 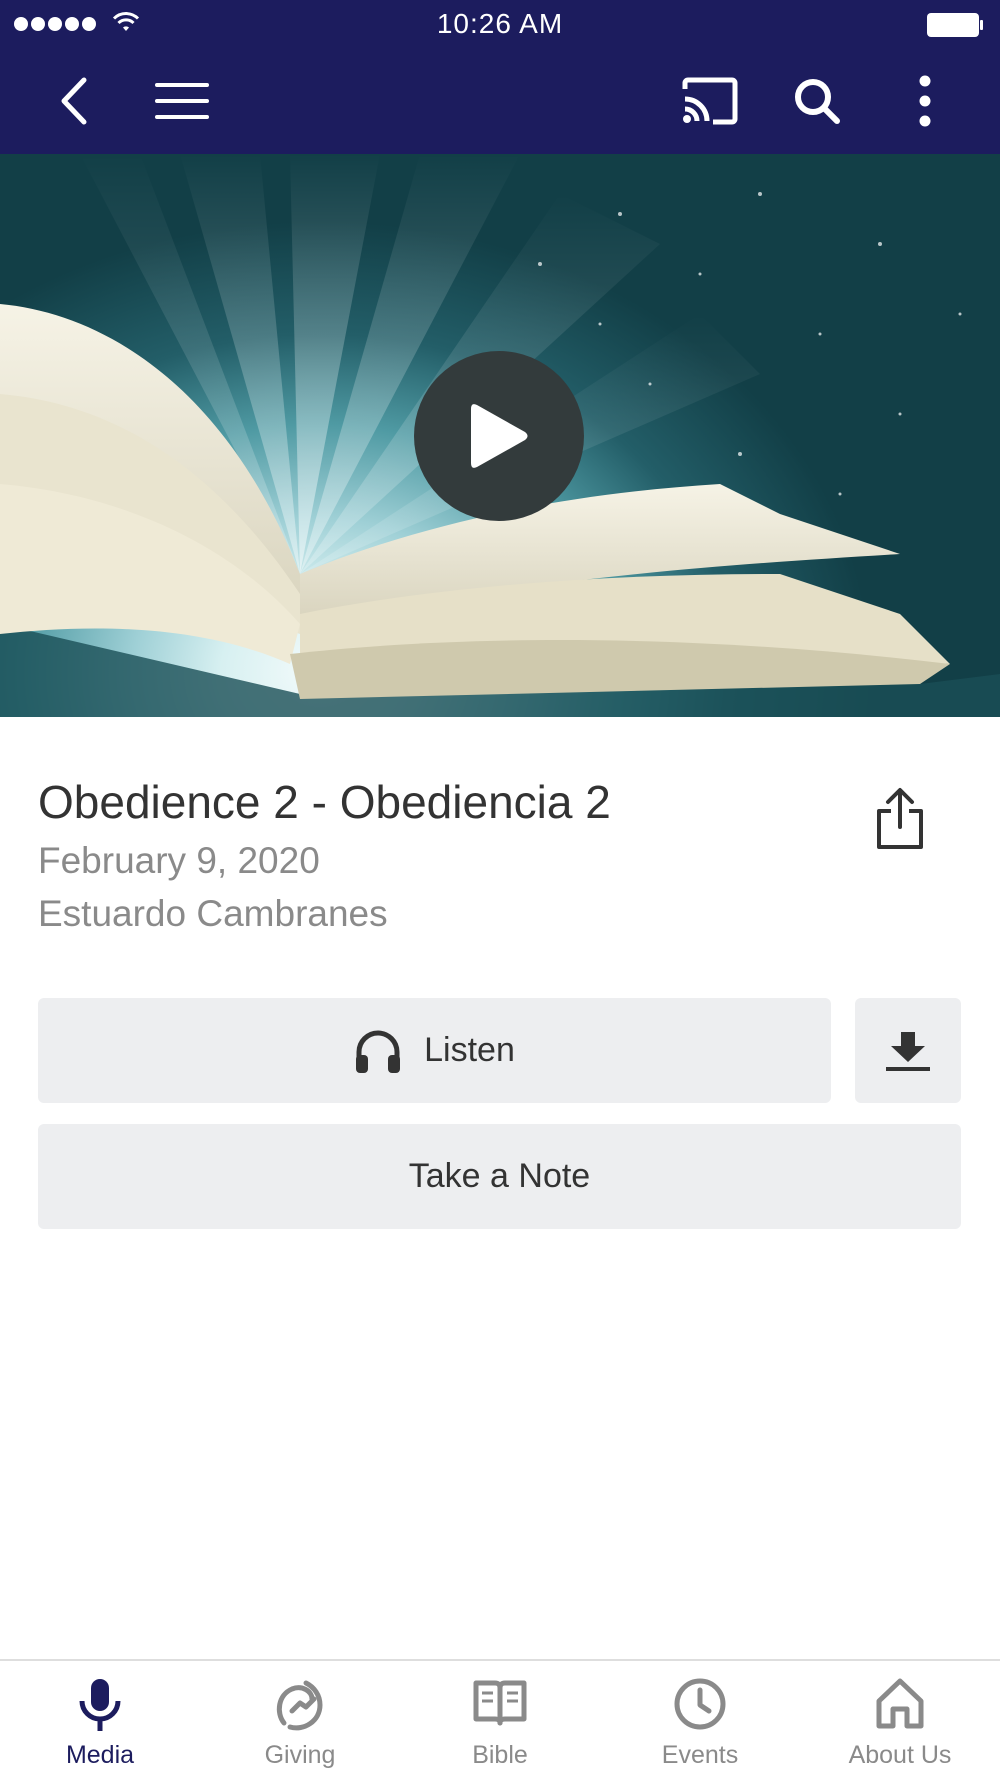 I want to click on clock-icon, so click(x=700, y=1704).